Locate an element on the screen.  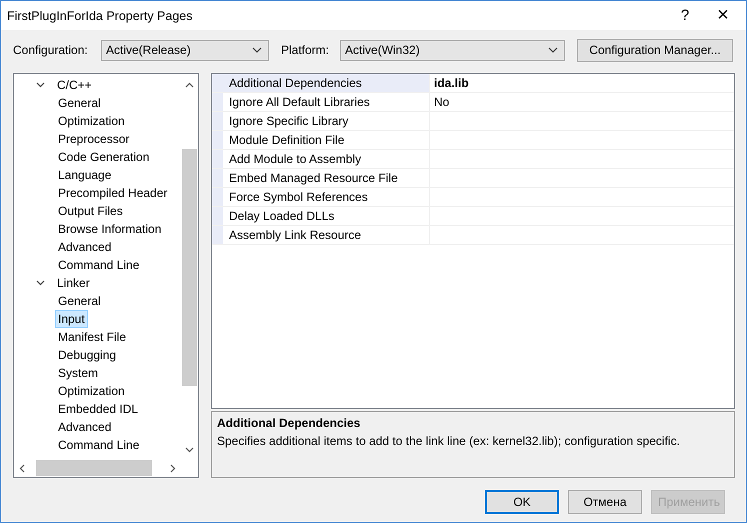
tree-item: Manifest File is located at coordinates (92, 337).